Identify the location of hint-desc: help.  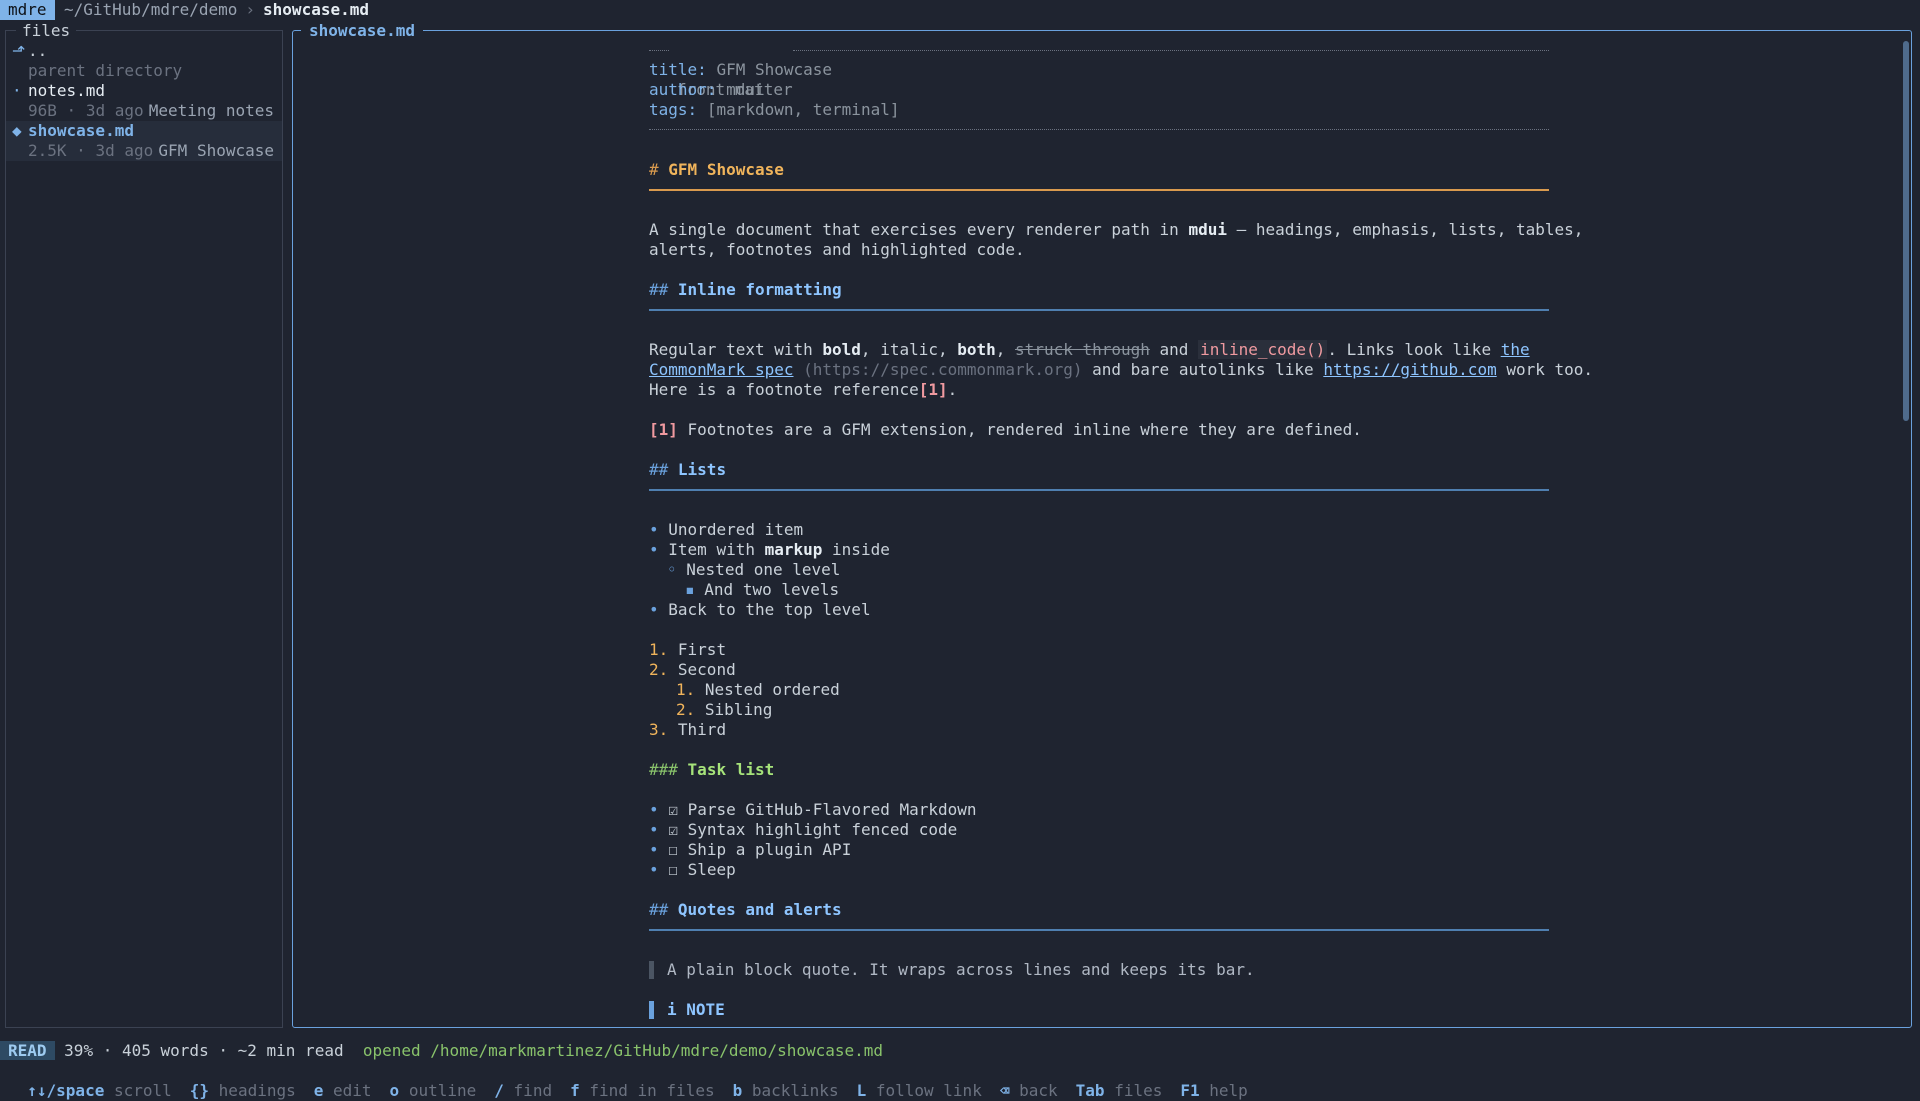
(1228, 1090).